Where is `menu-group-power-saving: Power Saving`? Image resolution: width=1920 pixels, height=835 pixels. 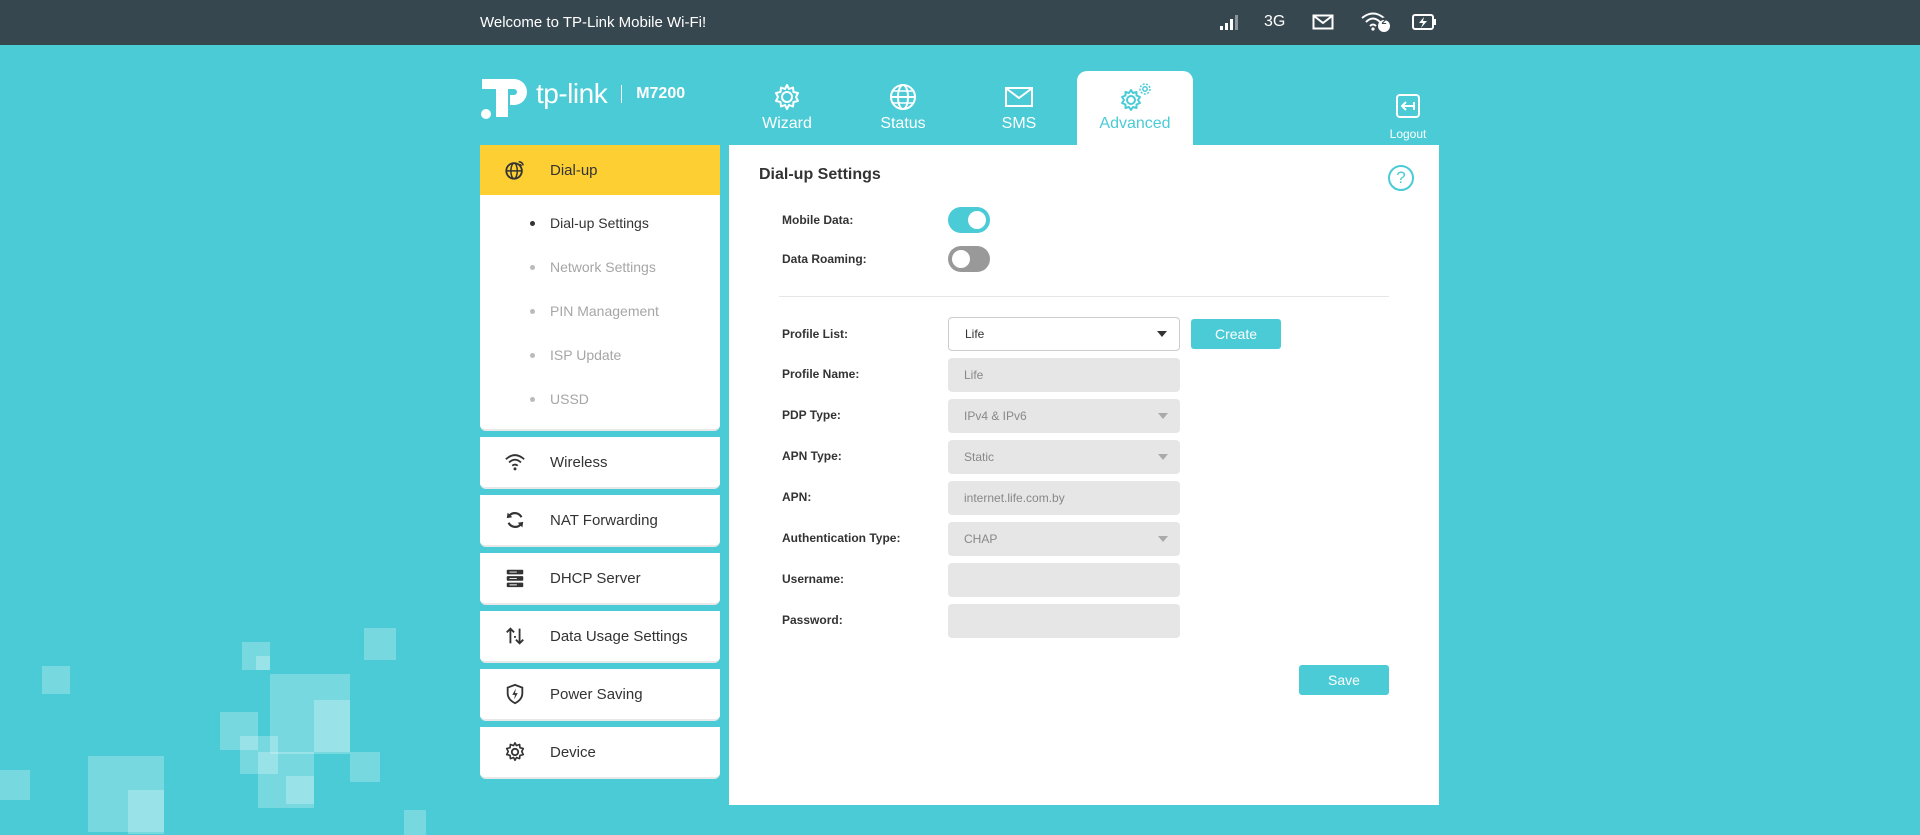
menu-group-power-saving: Power Saving is located at coordinates (600, 695).